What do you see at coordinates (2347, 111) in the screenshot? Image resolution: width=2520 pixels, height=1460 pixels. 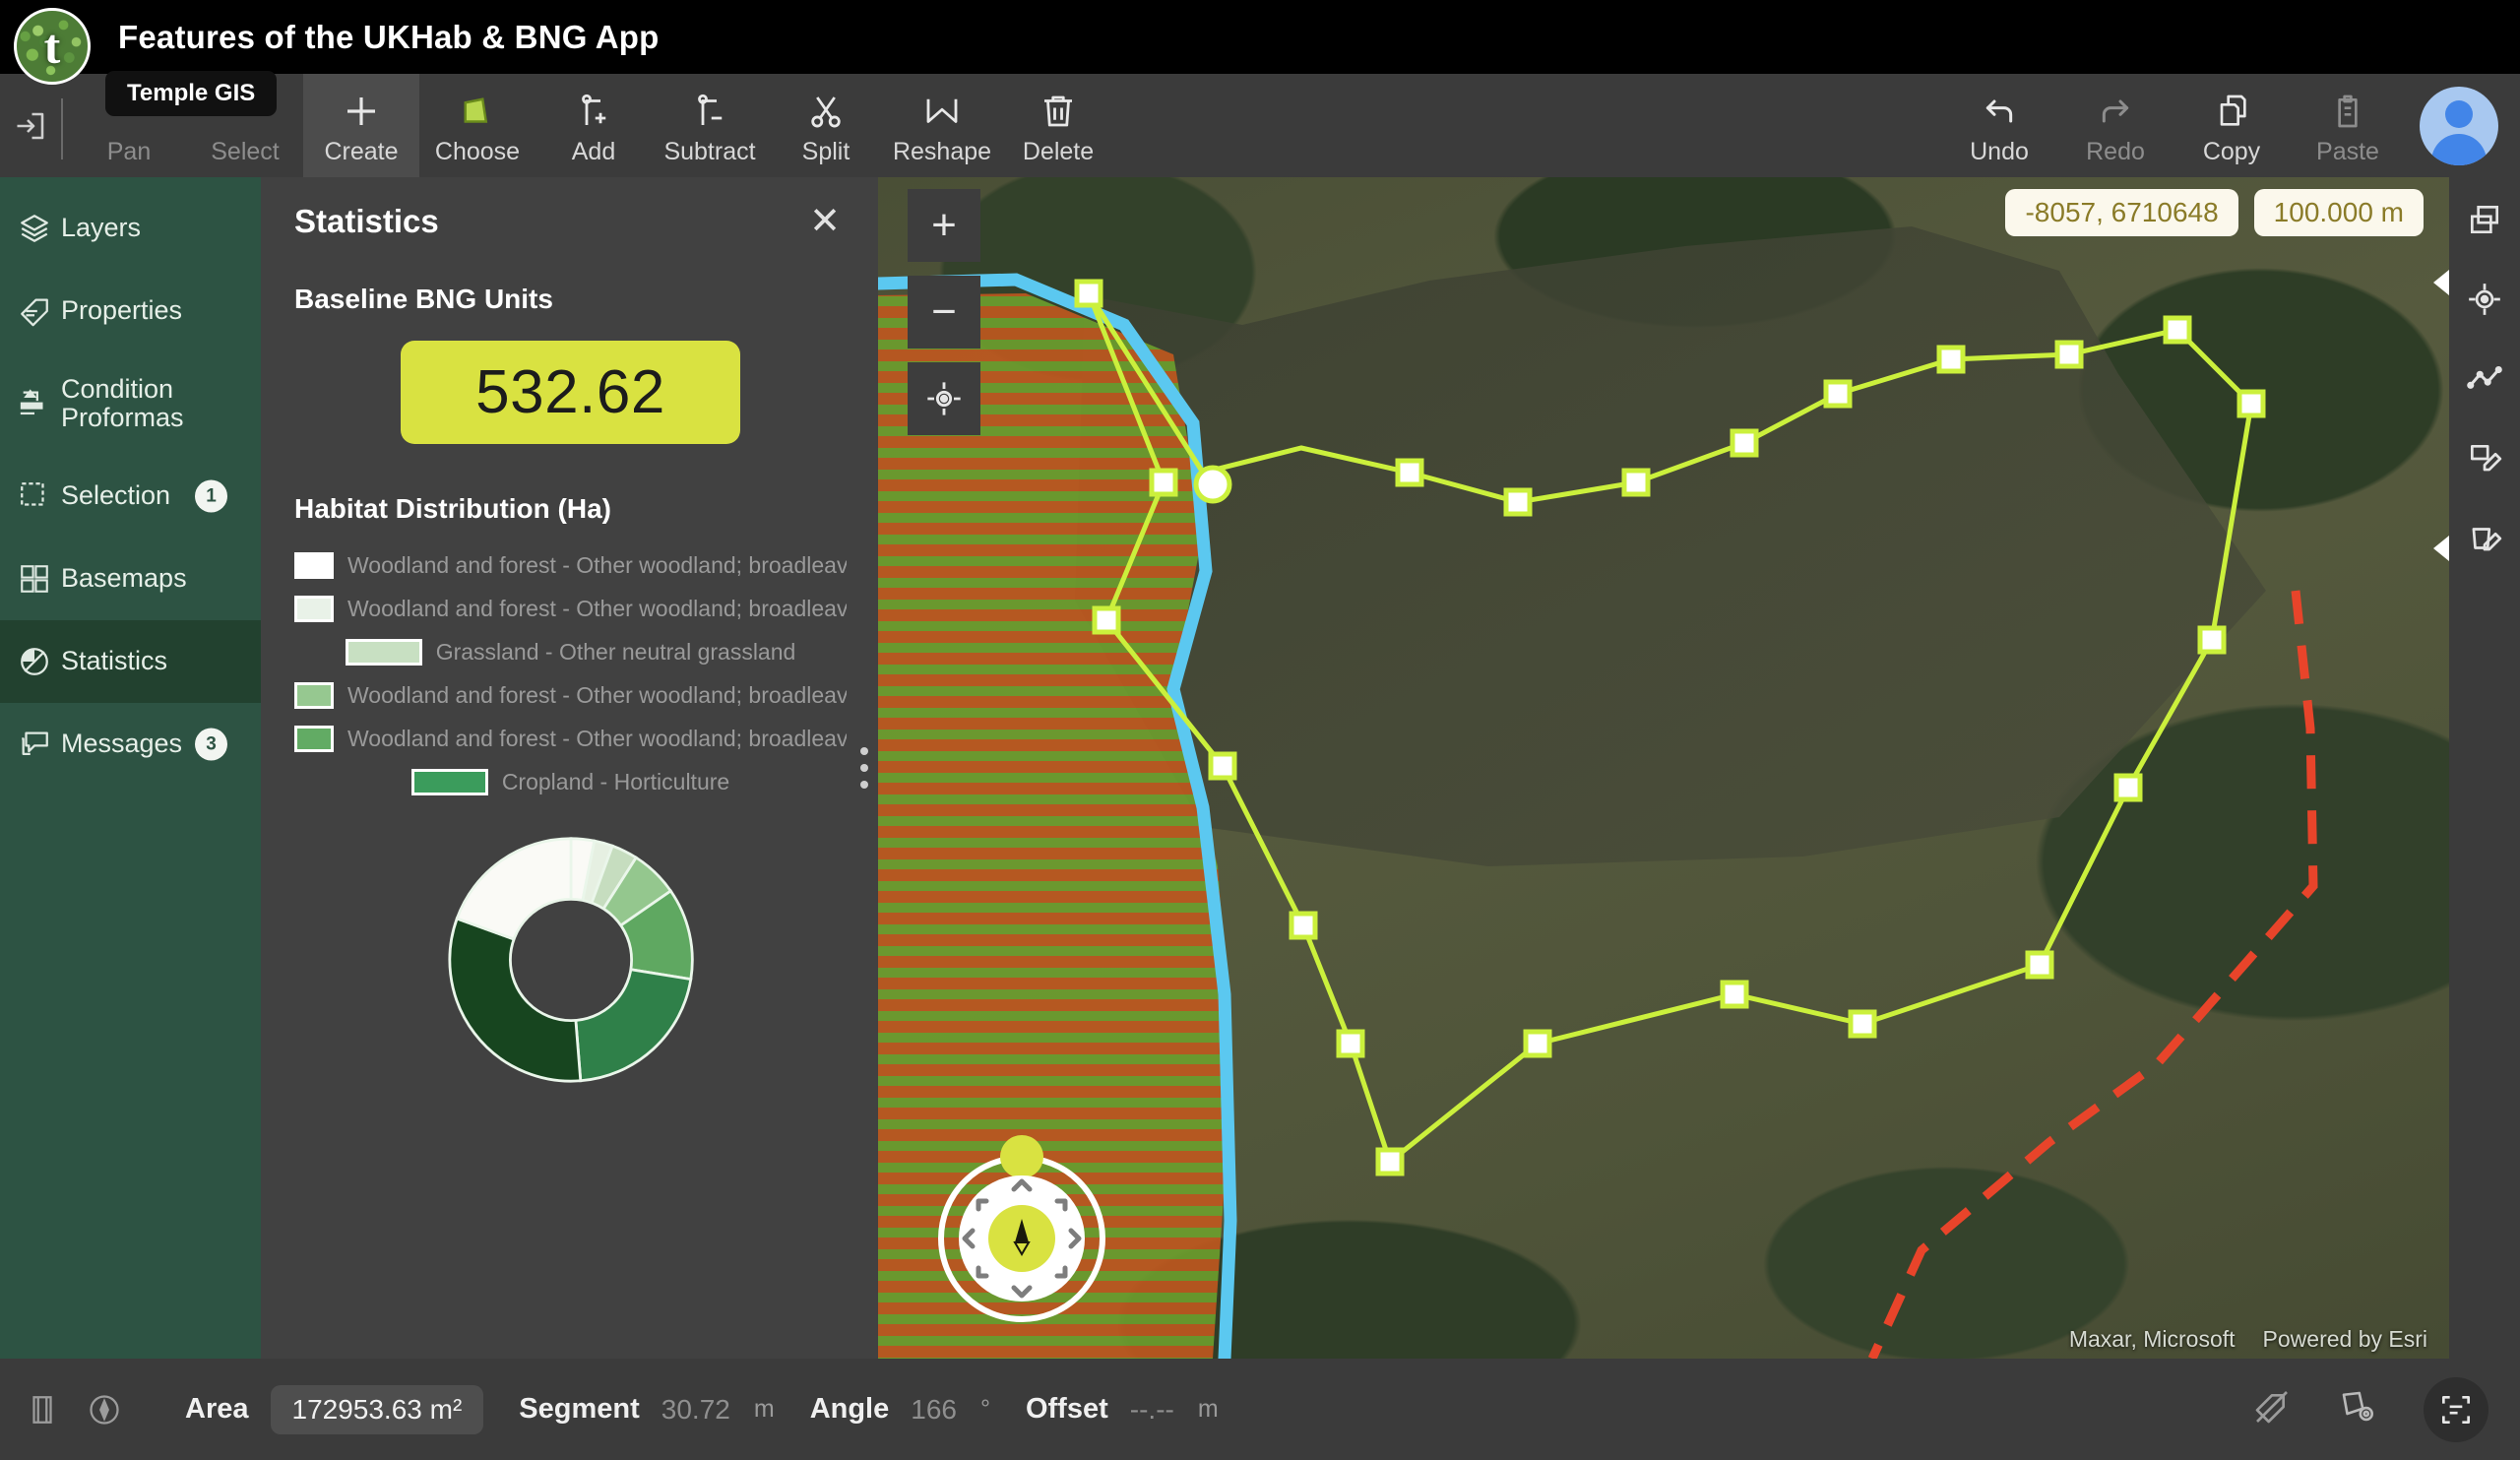 I see `paste-icon` at bounding box center [2347, 111].